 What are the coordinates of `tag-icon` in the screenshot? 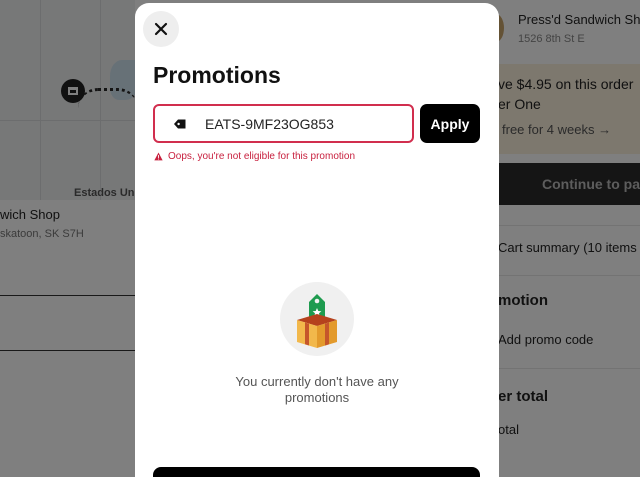 It's located at (180, 124).